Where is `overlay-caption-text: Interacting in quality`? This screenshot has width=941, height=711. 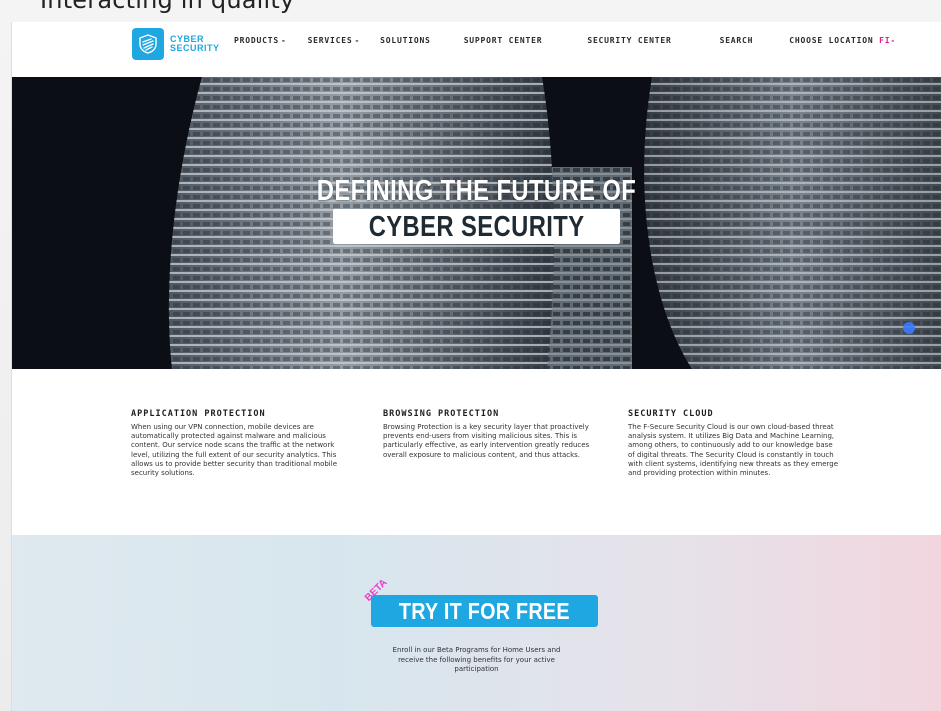
overlay-caption-text: Interacting in quality is located at coordinates (167, 7).